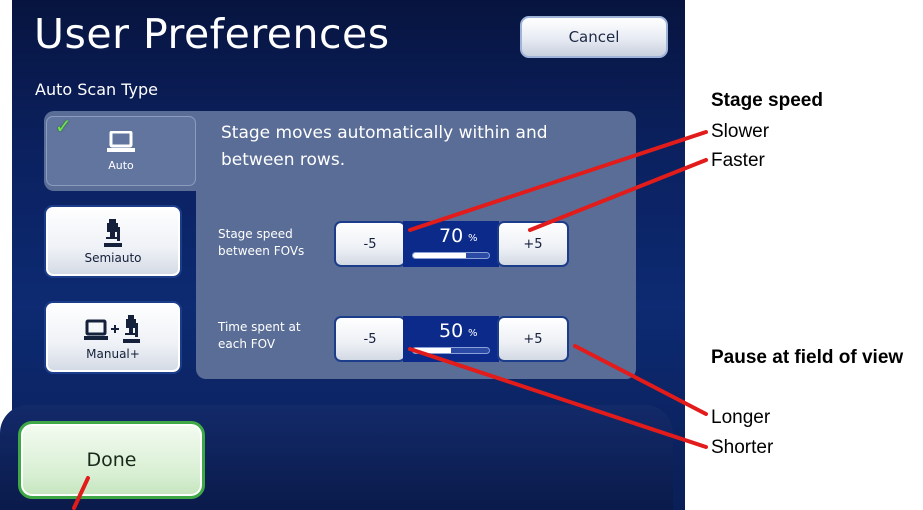 This screenshot has height=510, width=923. What do you see at coordinates (255, 234) in the screenshot?
I see `stage-speed-label-line1: Stage speed` at bounding box center [255, 234].